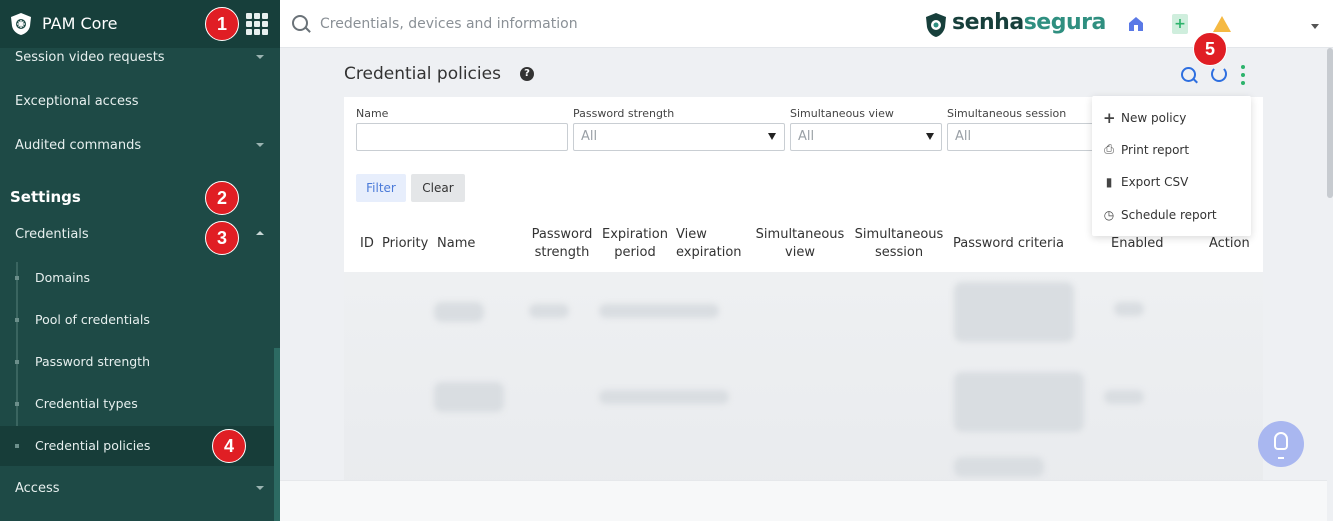 The width and height of the screenshot is (1333, 521). What do you see at coordinates (1169, 215) in the screenshot?
I see `menu-item-label: Schedule report` at bounding box center [1169, 215].